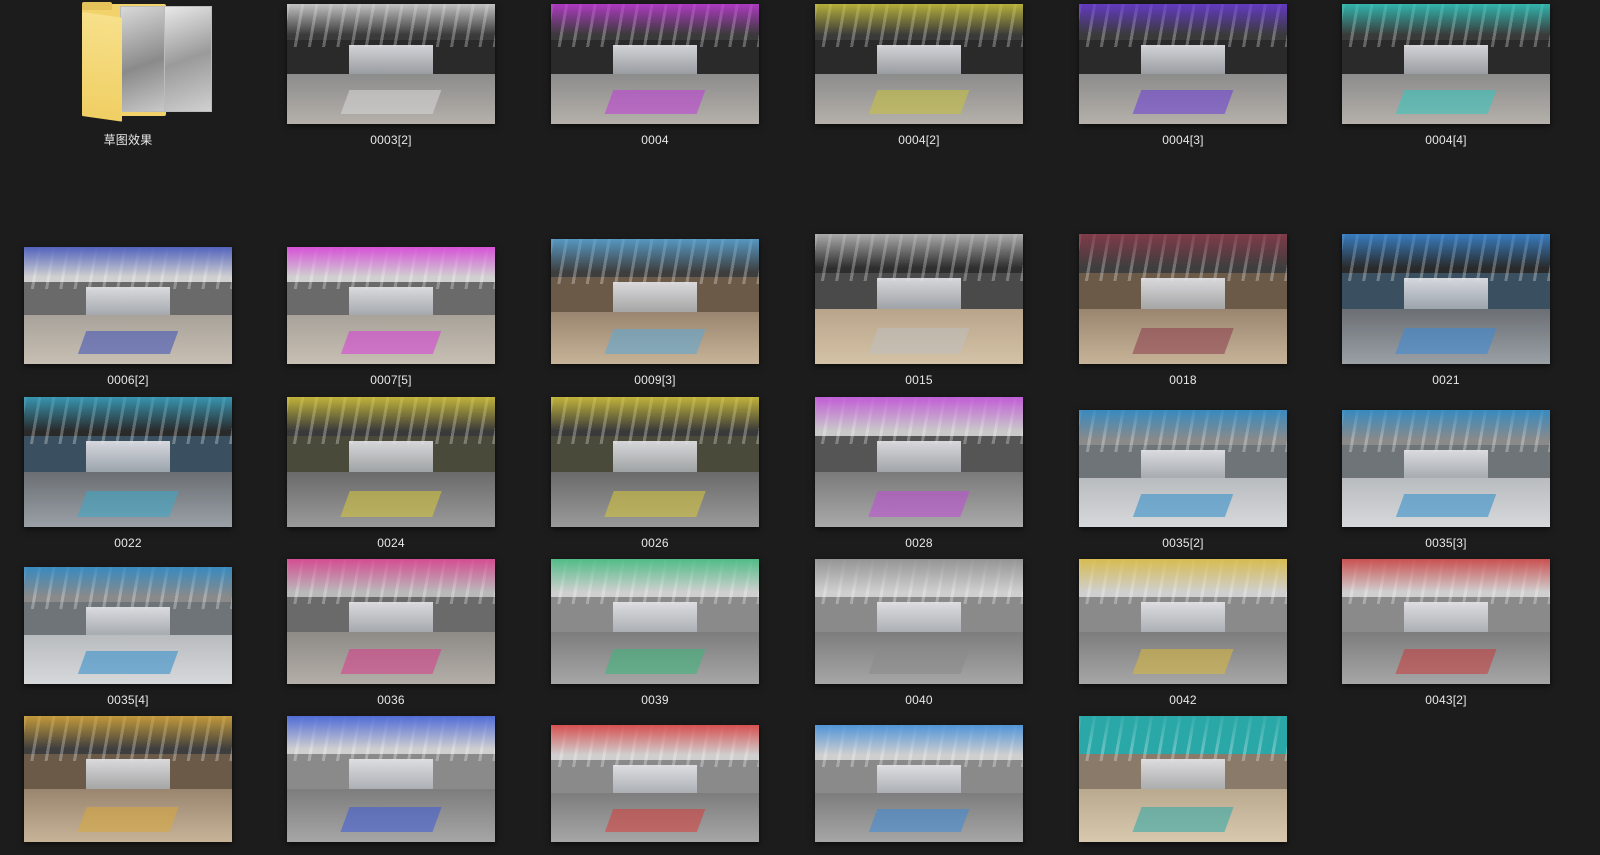  Describe the element at coordinates (128, 543) in the screenshot. I see `file-name-label: 0022` at that location.